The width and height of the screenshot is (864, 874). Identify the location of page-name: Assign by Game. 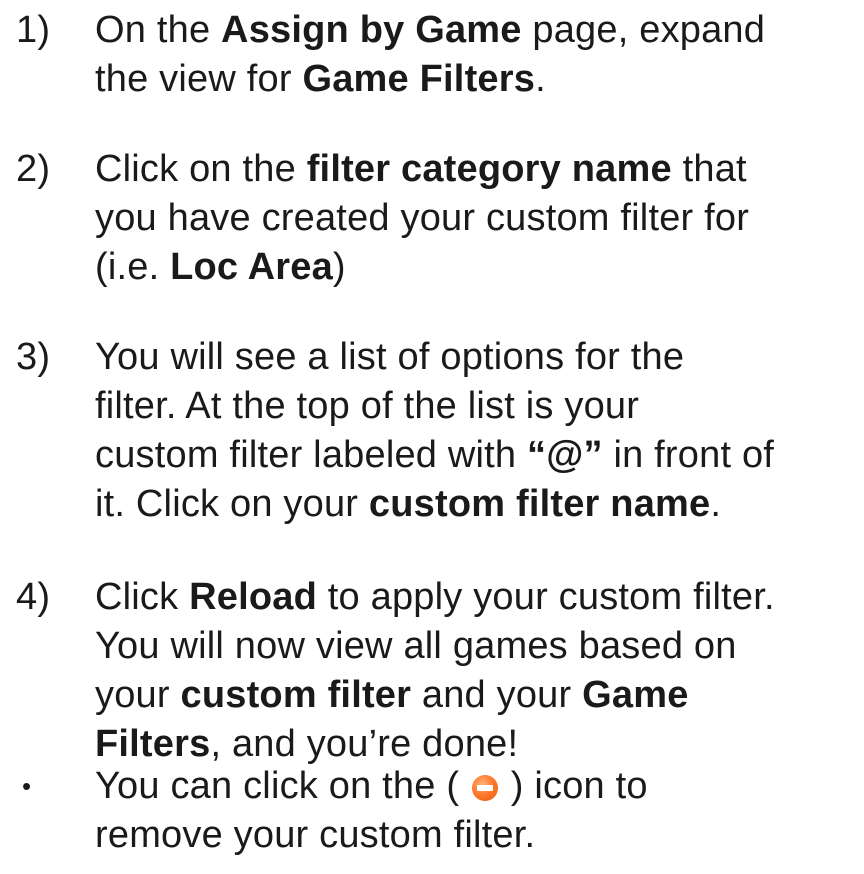
(371, 30).